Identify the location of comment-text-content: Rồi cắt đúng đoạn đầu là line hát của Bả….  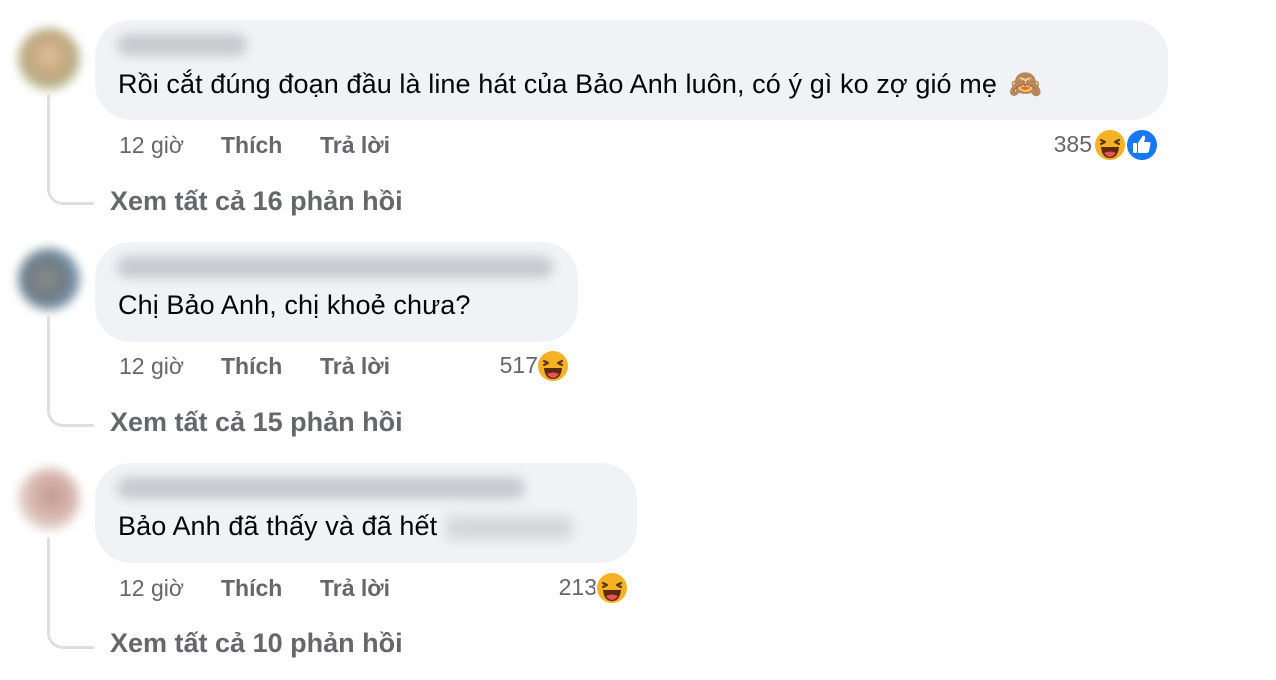
(557, 84).